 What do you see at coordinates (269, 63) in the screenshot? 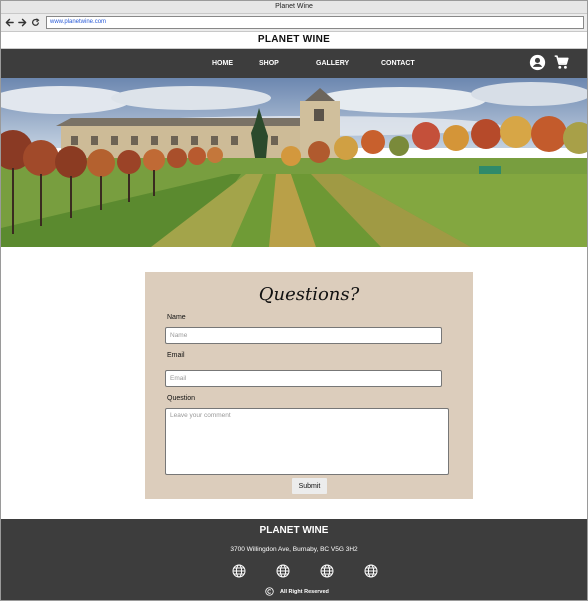
I see `nav-shop: SHOP` at bounding box center [269, 63].